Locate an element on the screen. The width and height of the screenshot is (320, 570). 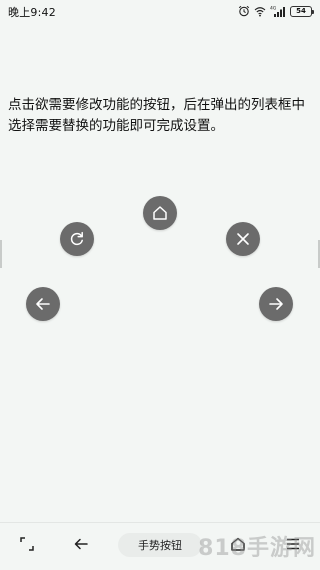
left-edge-handle is located at coordinates (1, 254).